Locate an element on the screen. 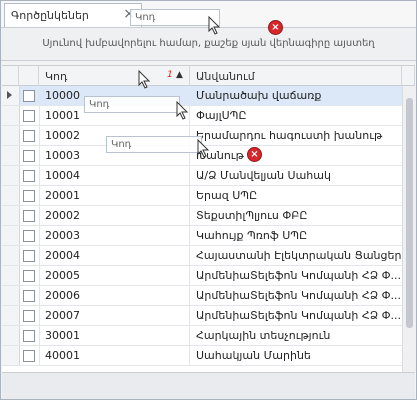 This screenshot has width=417, height=400. table-row: 20001 Երազ ՍՊԸ is located at coordinates (202, 196).